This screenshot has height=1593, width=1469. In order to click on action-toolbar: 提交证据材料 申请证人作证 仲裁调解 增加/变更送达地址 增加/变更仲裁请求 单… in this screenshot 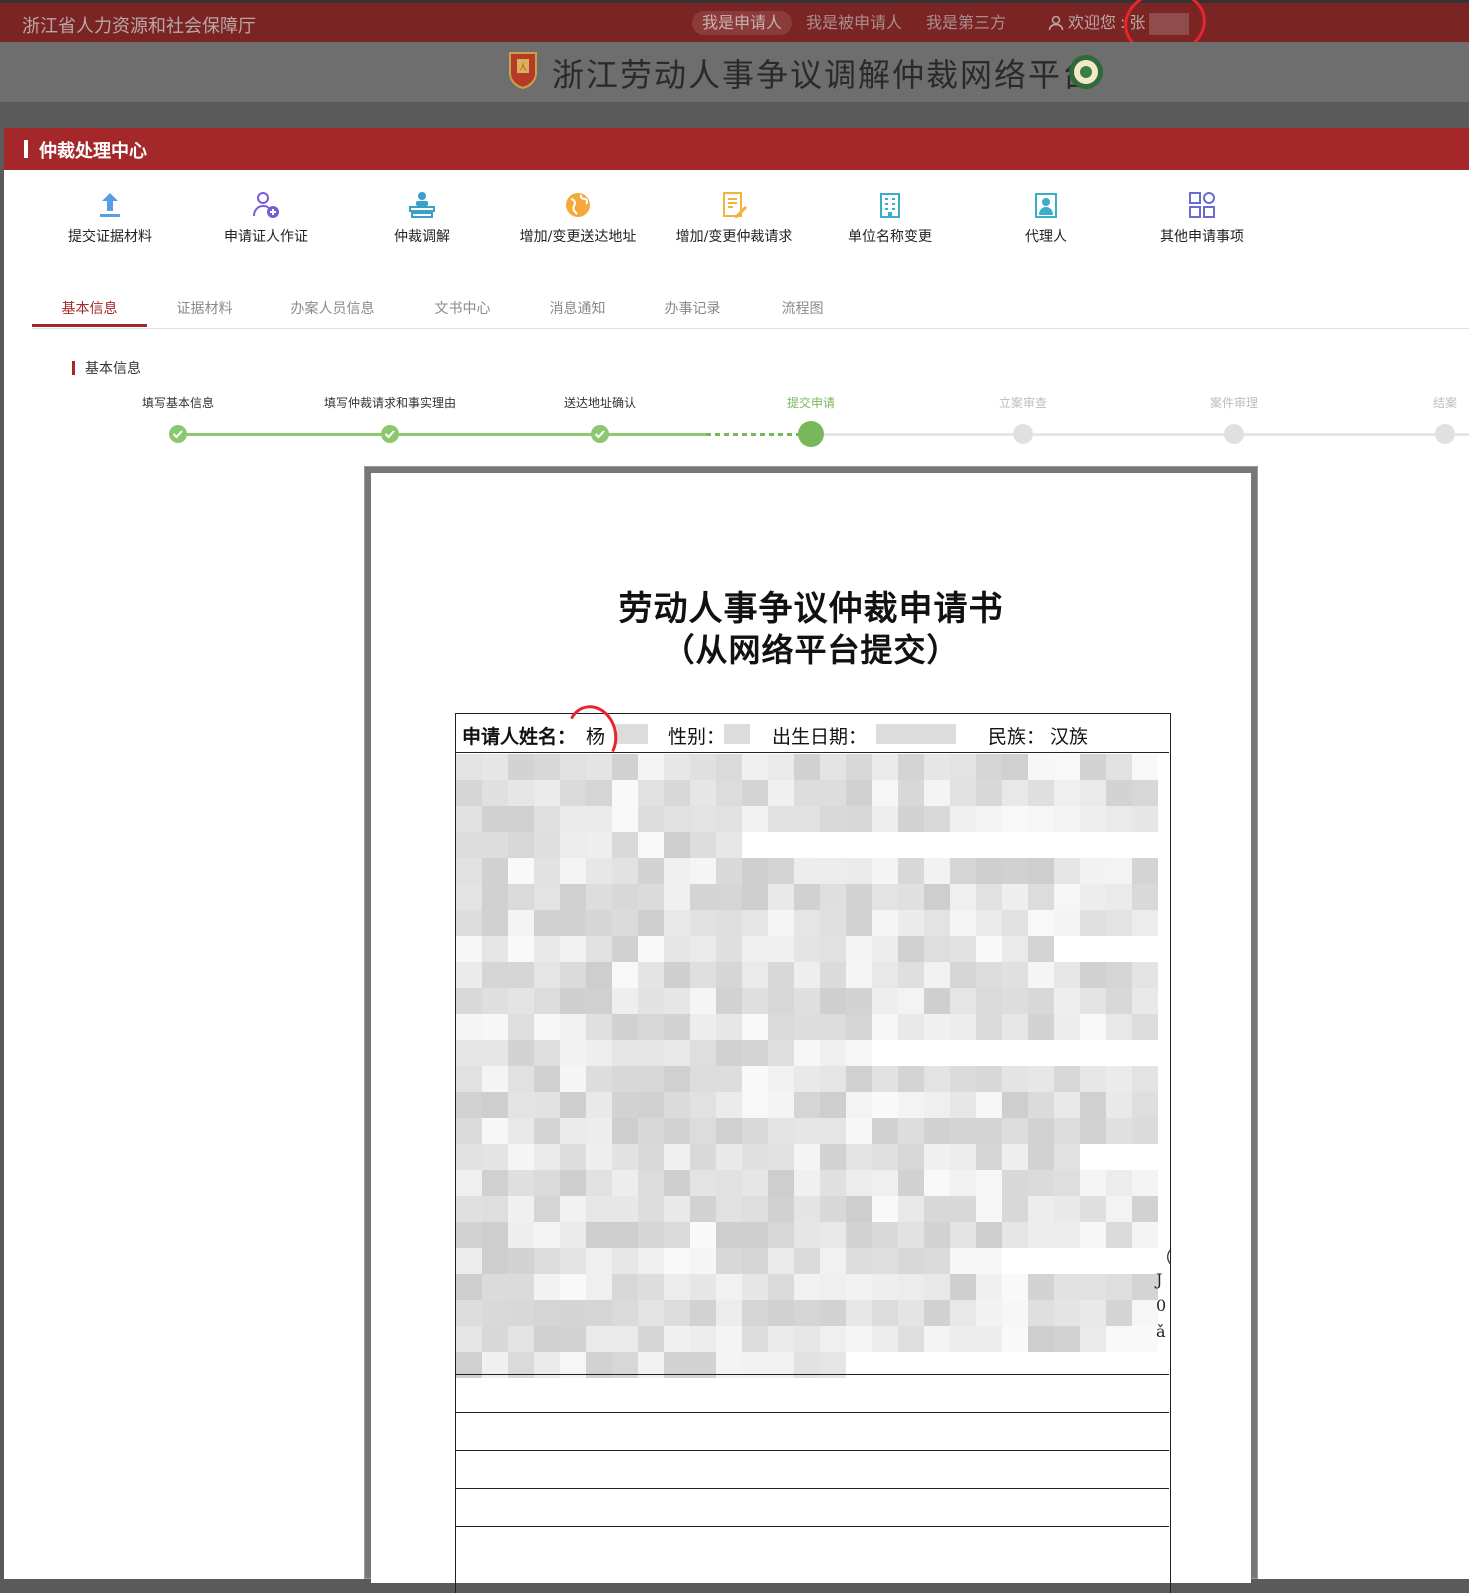, I will do `click(736, 220)`.